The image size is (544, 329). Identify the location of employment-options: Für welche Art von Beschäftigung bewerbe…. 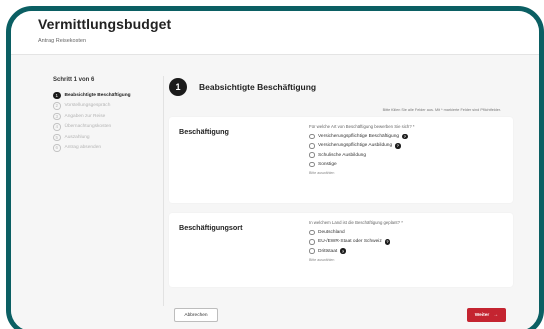
(362, 149).